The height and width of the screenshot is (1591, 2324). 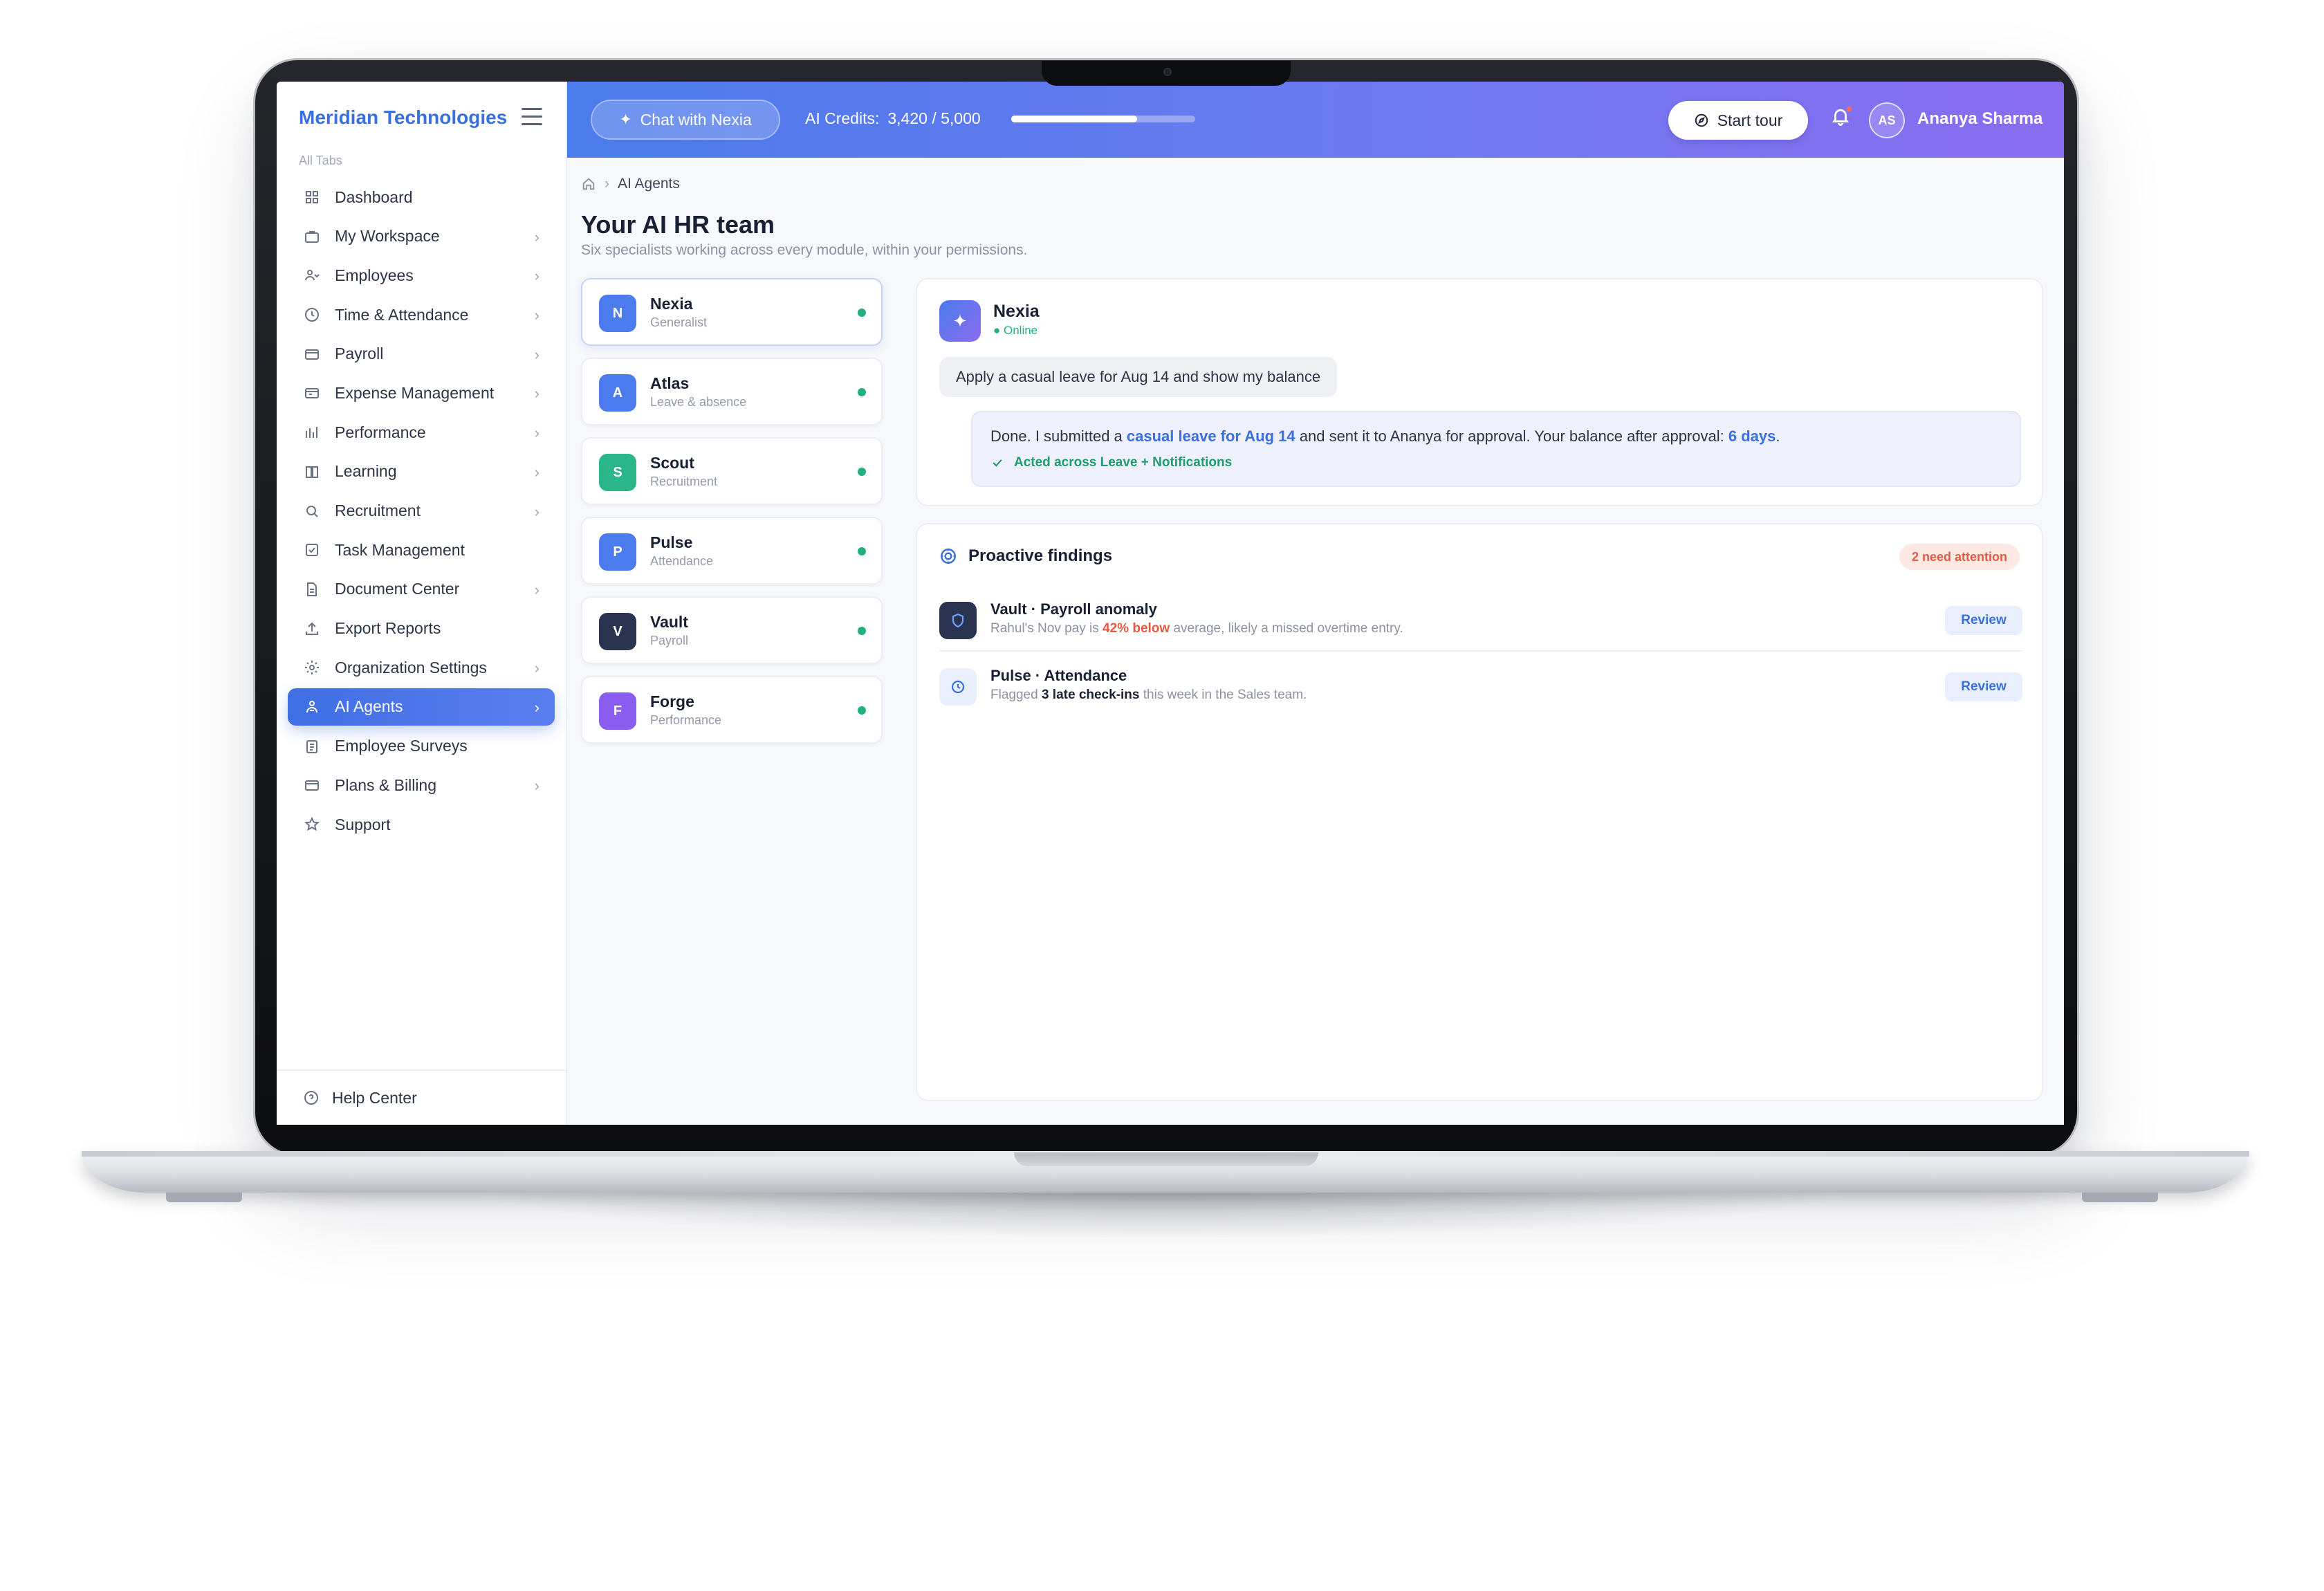 I want to click on sidebar-item-employees: Employees ›, so click(x=421, y=276).